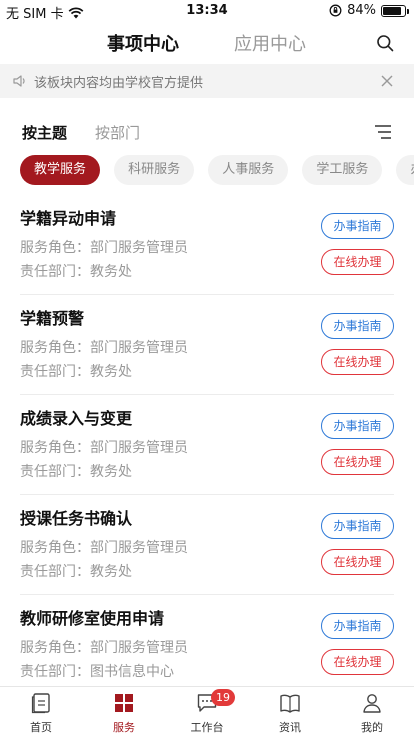  Describe the element at coordinates (372, 727) in the screenshot. I see `tabbar-label: 我的` at that location.